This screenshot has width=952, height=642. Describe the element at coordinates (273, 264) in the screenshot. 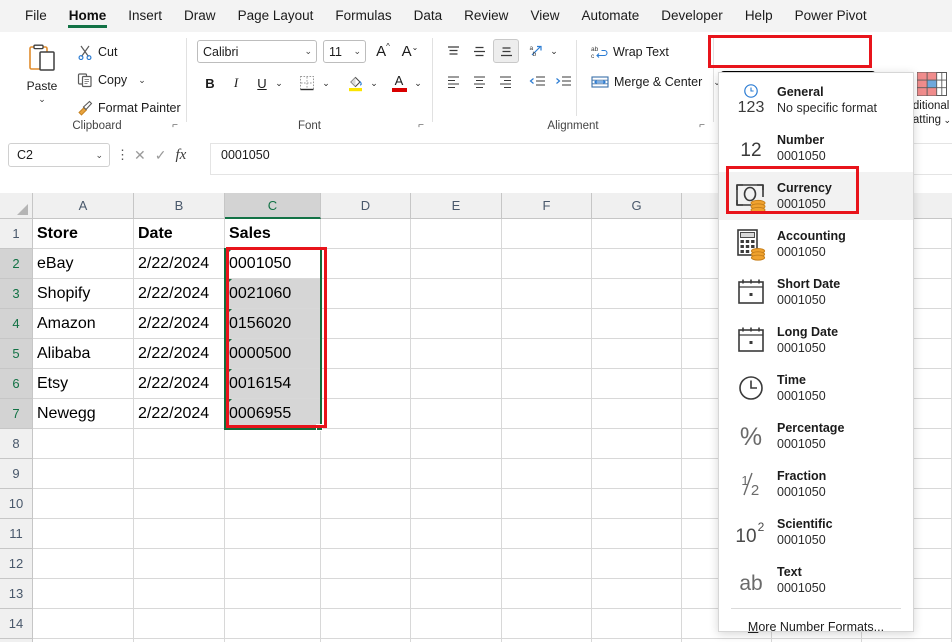

I see `cell-C2: 0001050` at that location.